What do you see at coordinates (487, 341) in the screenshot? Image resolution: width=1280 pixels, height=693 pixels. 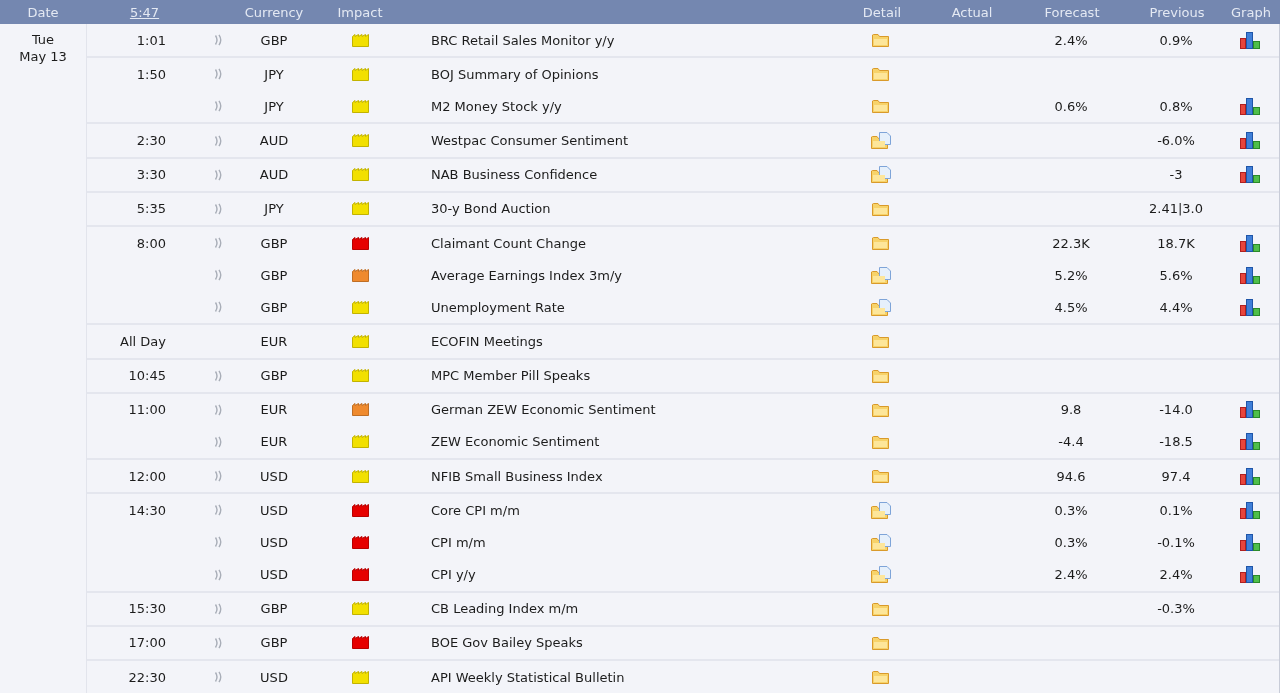 I see `event-title: ECOFIN Meetings` at bounding box center [487, 341].